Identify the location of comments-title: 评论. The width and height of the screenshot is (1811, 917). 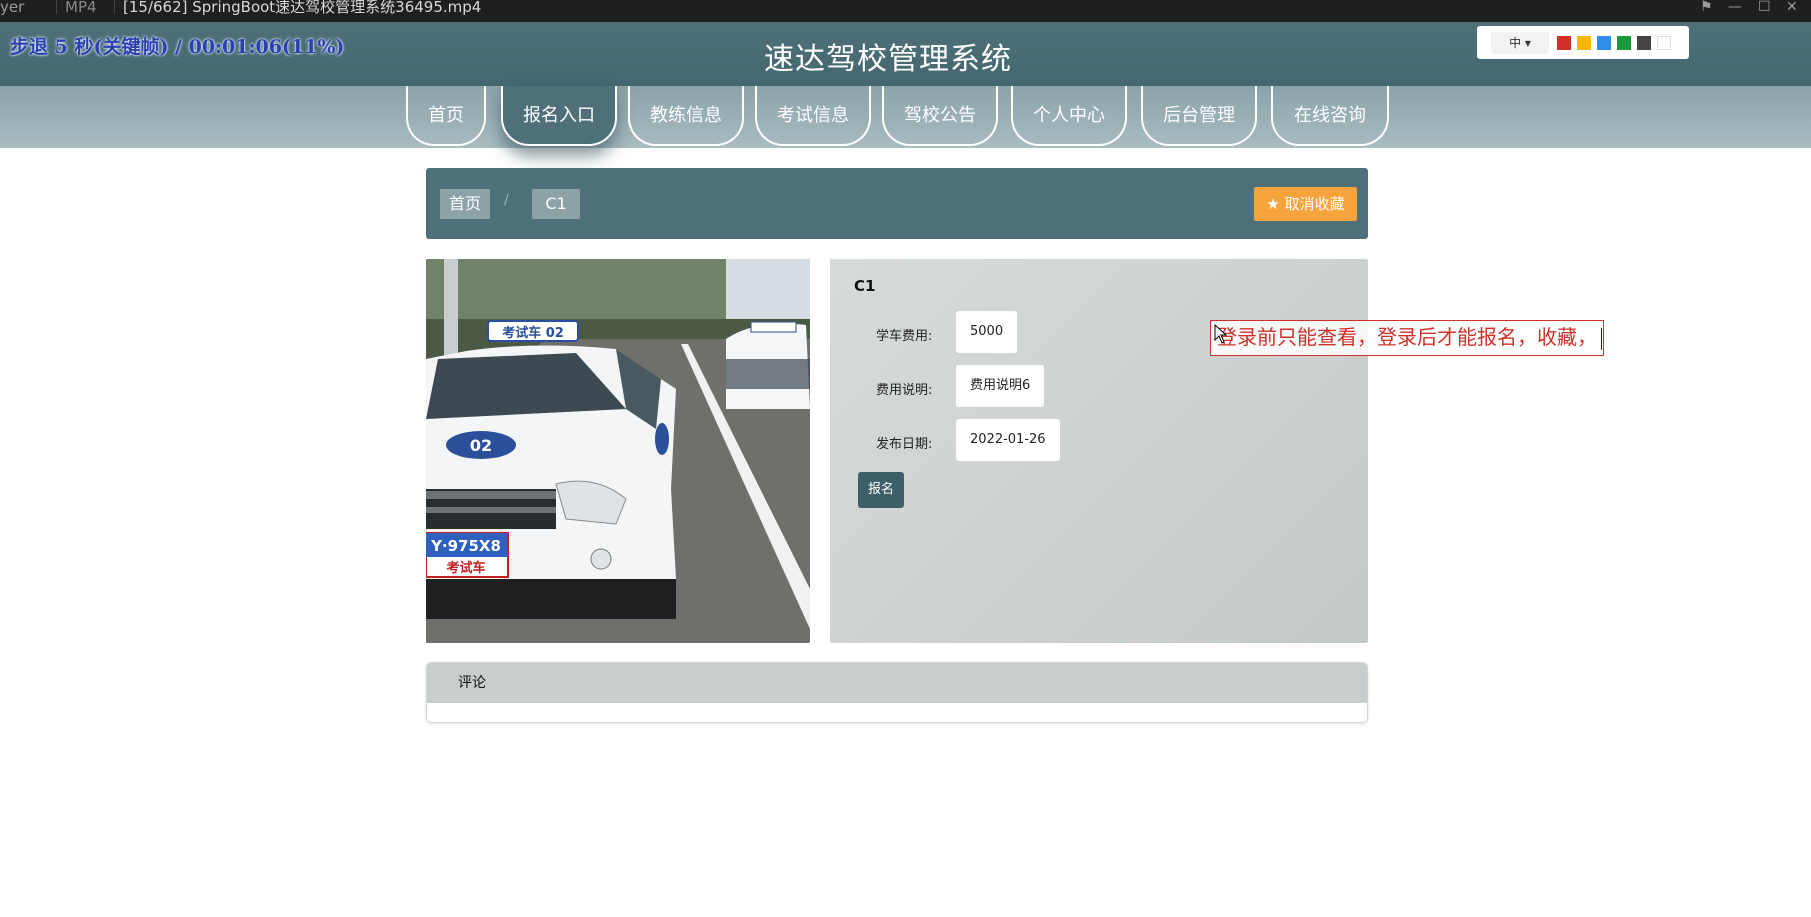
(897, 683).